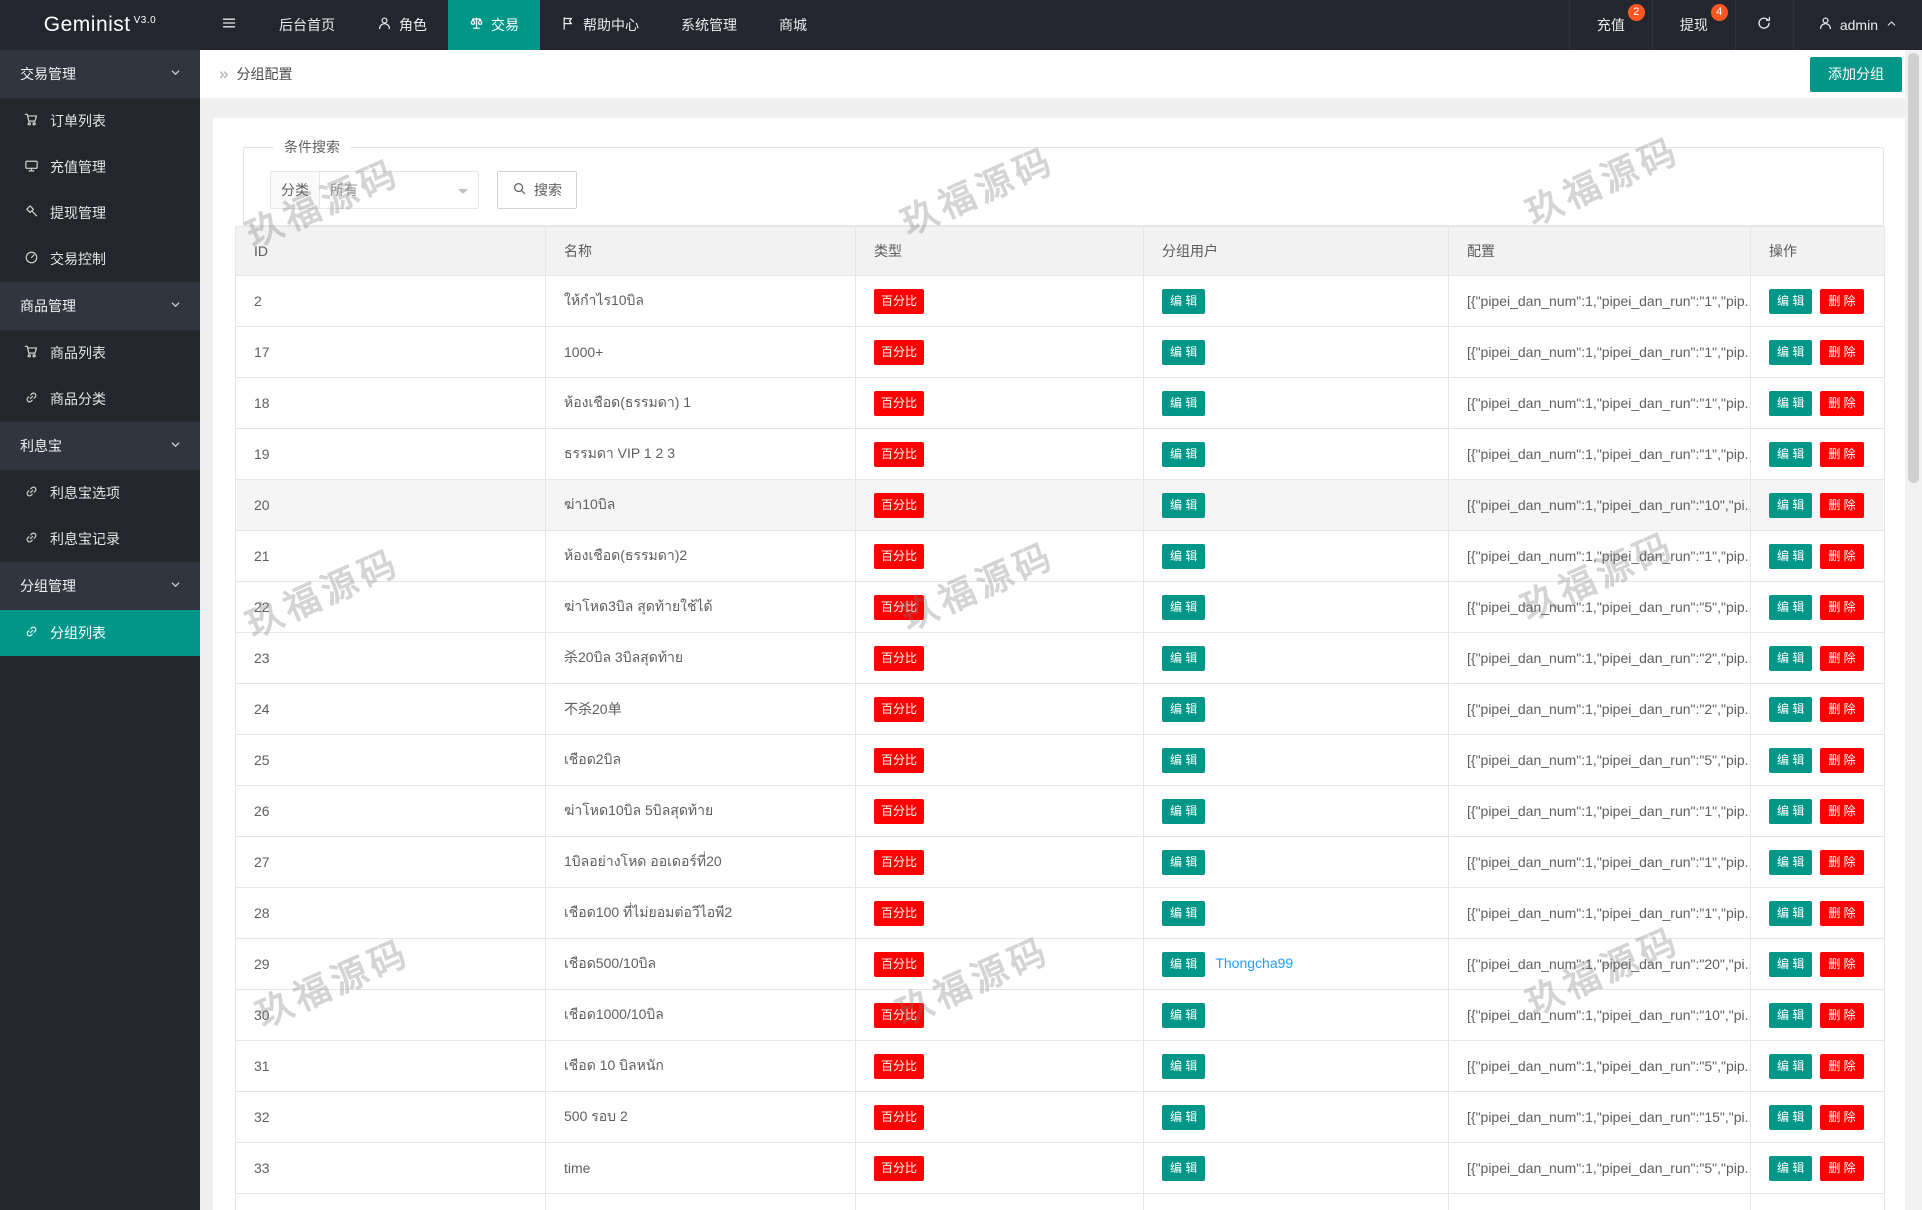 The image size is (1922, 1210). Describe the element at coordinates (307, 25) in the screenshot. I see `top-nav-item: 后台首页` at that location.